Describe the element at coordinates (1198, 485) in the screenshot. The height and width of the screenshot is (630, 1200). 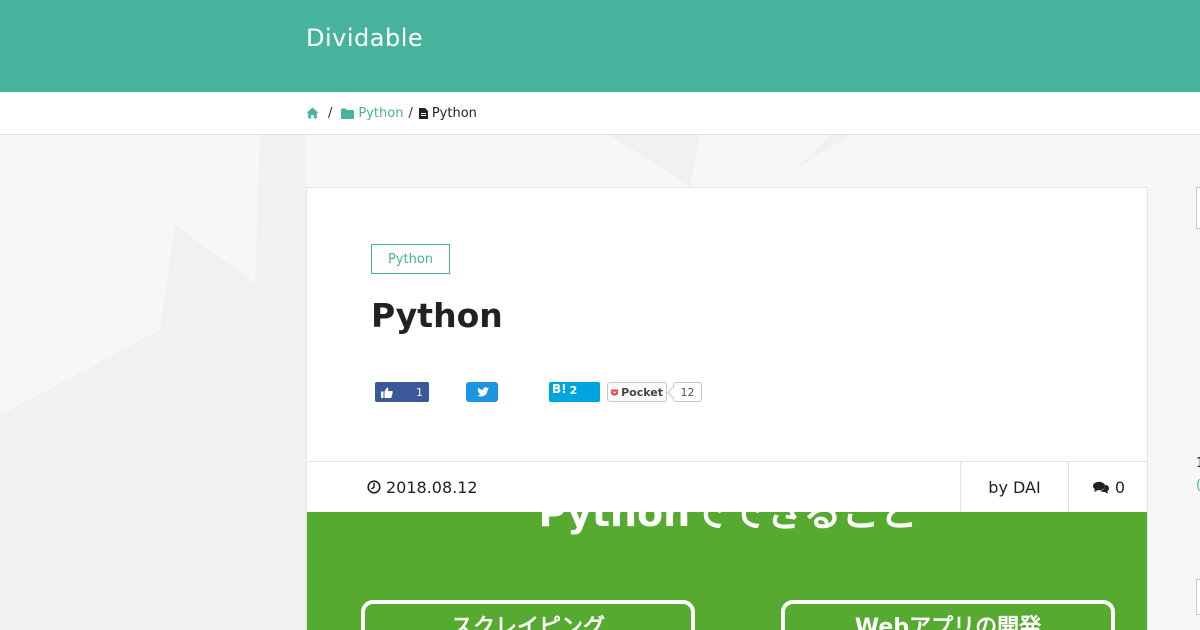
I see `sidebar-link-fragment: (` at that location.